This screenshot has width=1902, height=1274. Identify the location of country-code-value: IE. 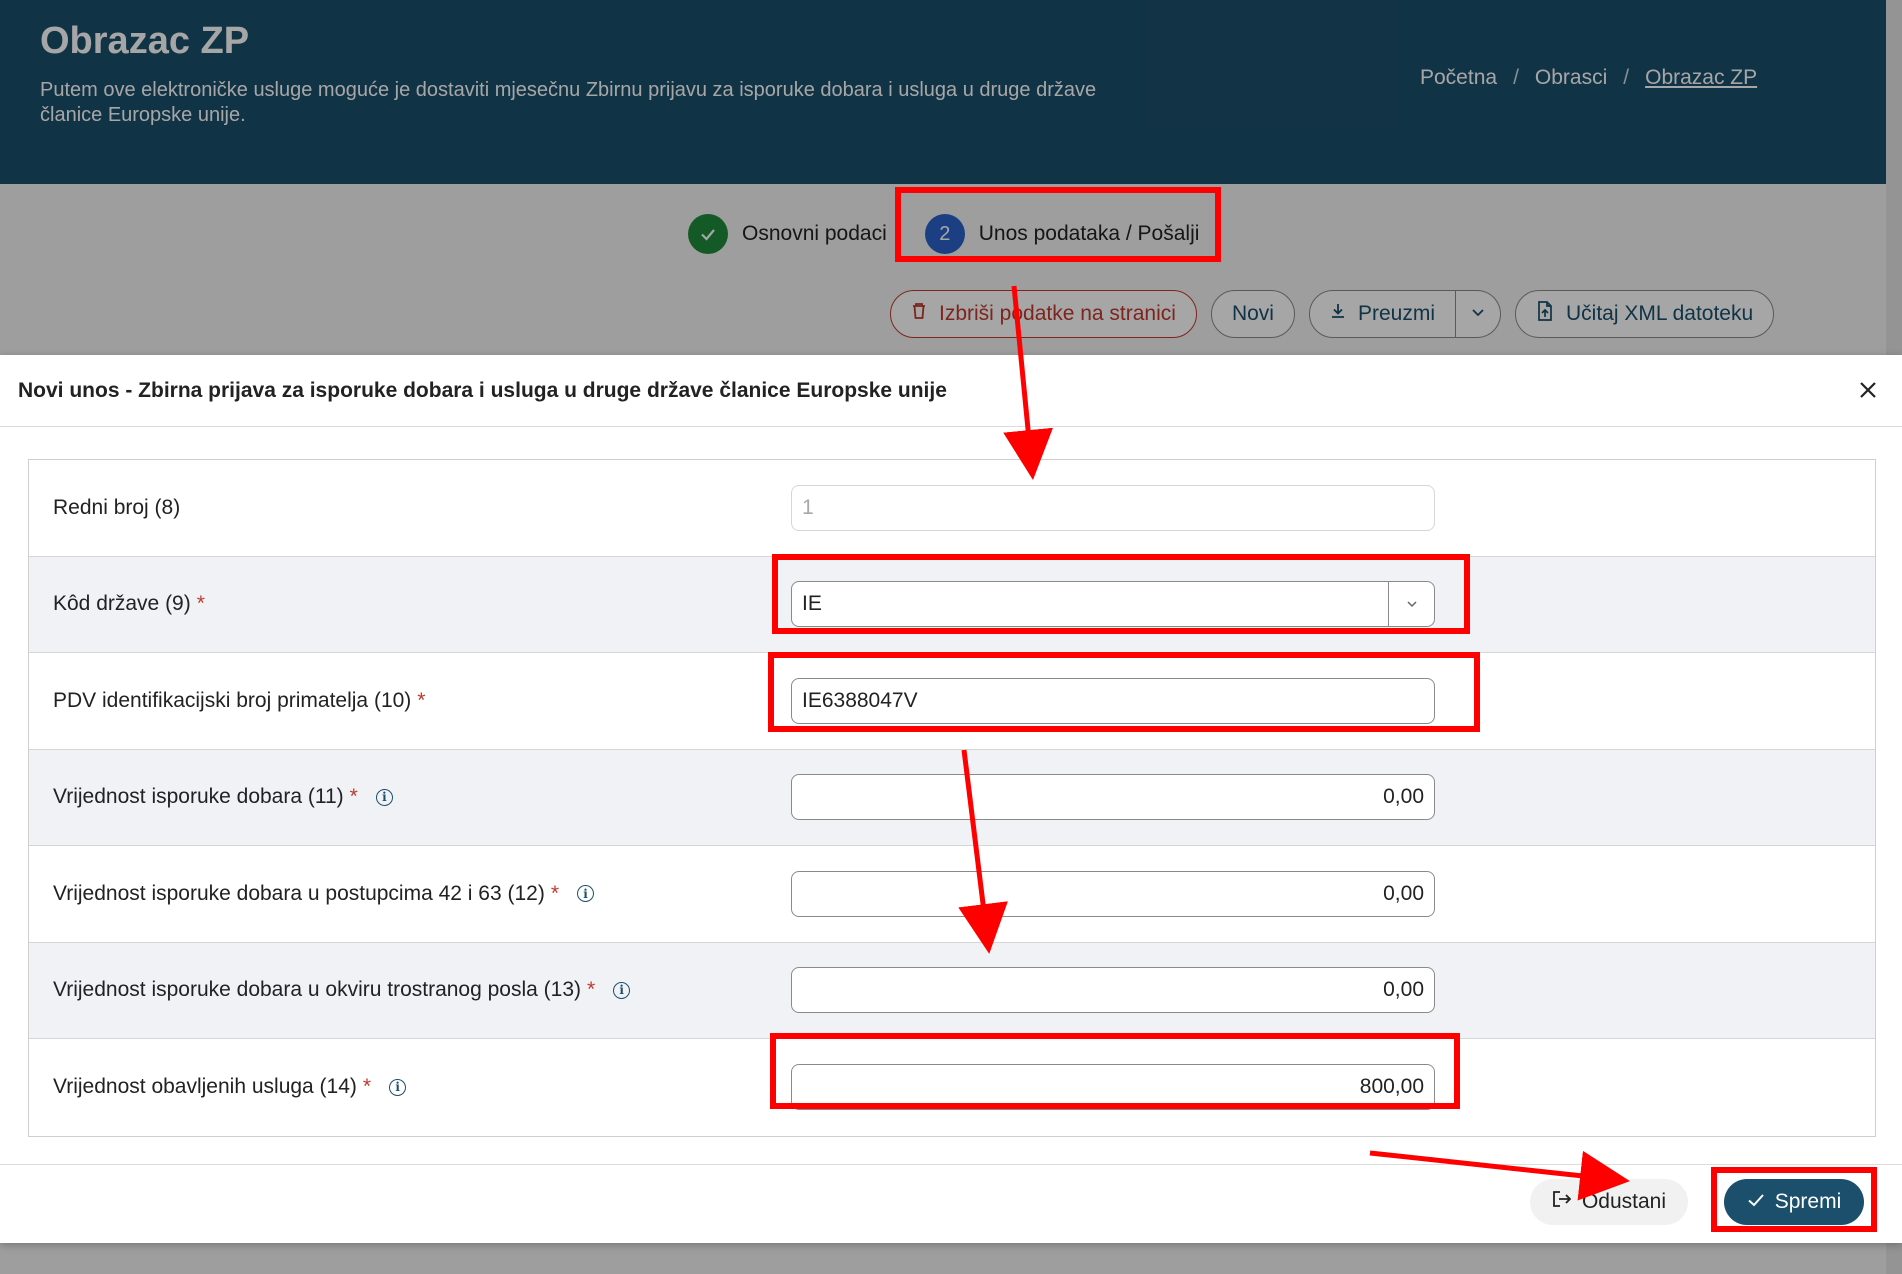
(812, 604).